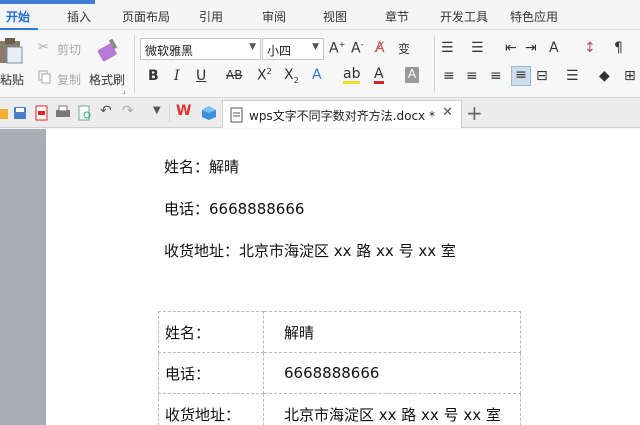 The height and width of the screenshot is (425, 640). What do you see at coordinates (379, 75) in the screenshot?
I see `font-color-icon: A` at bounding box center [379, 75].